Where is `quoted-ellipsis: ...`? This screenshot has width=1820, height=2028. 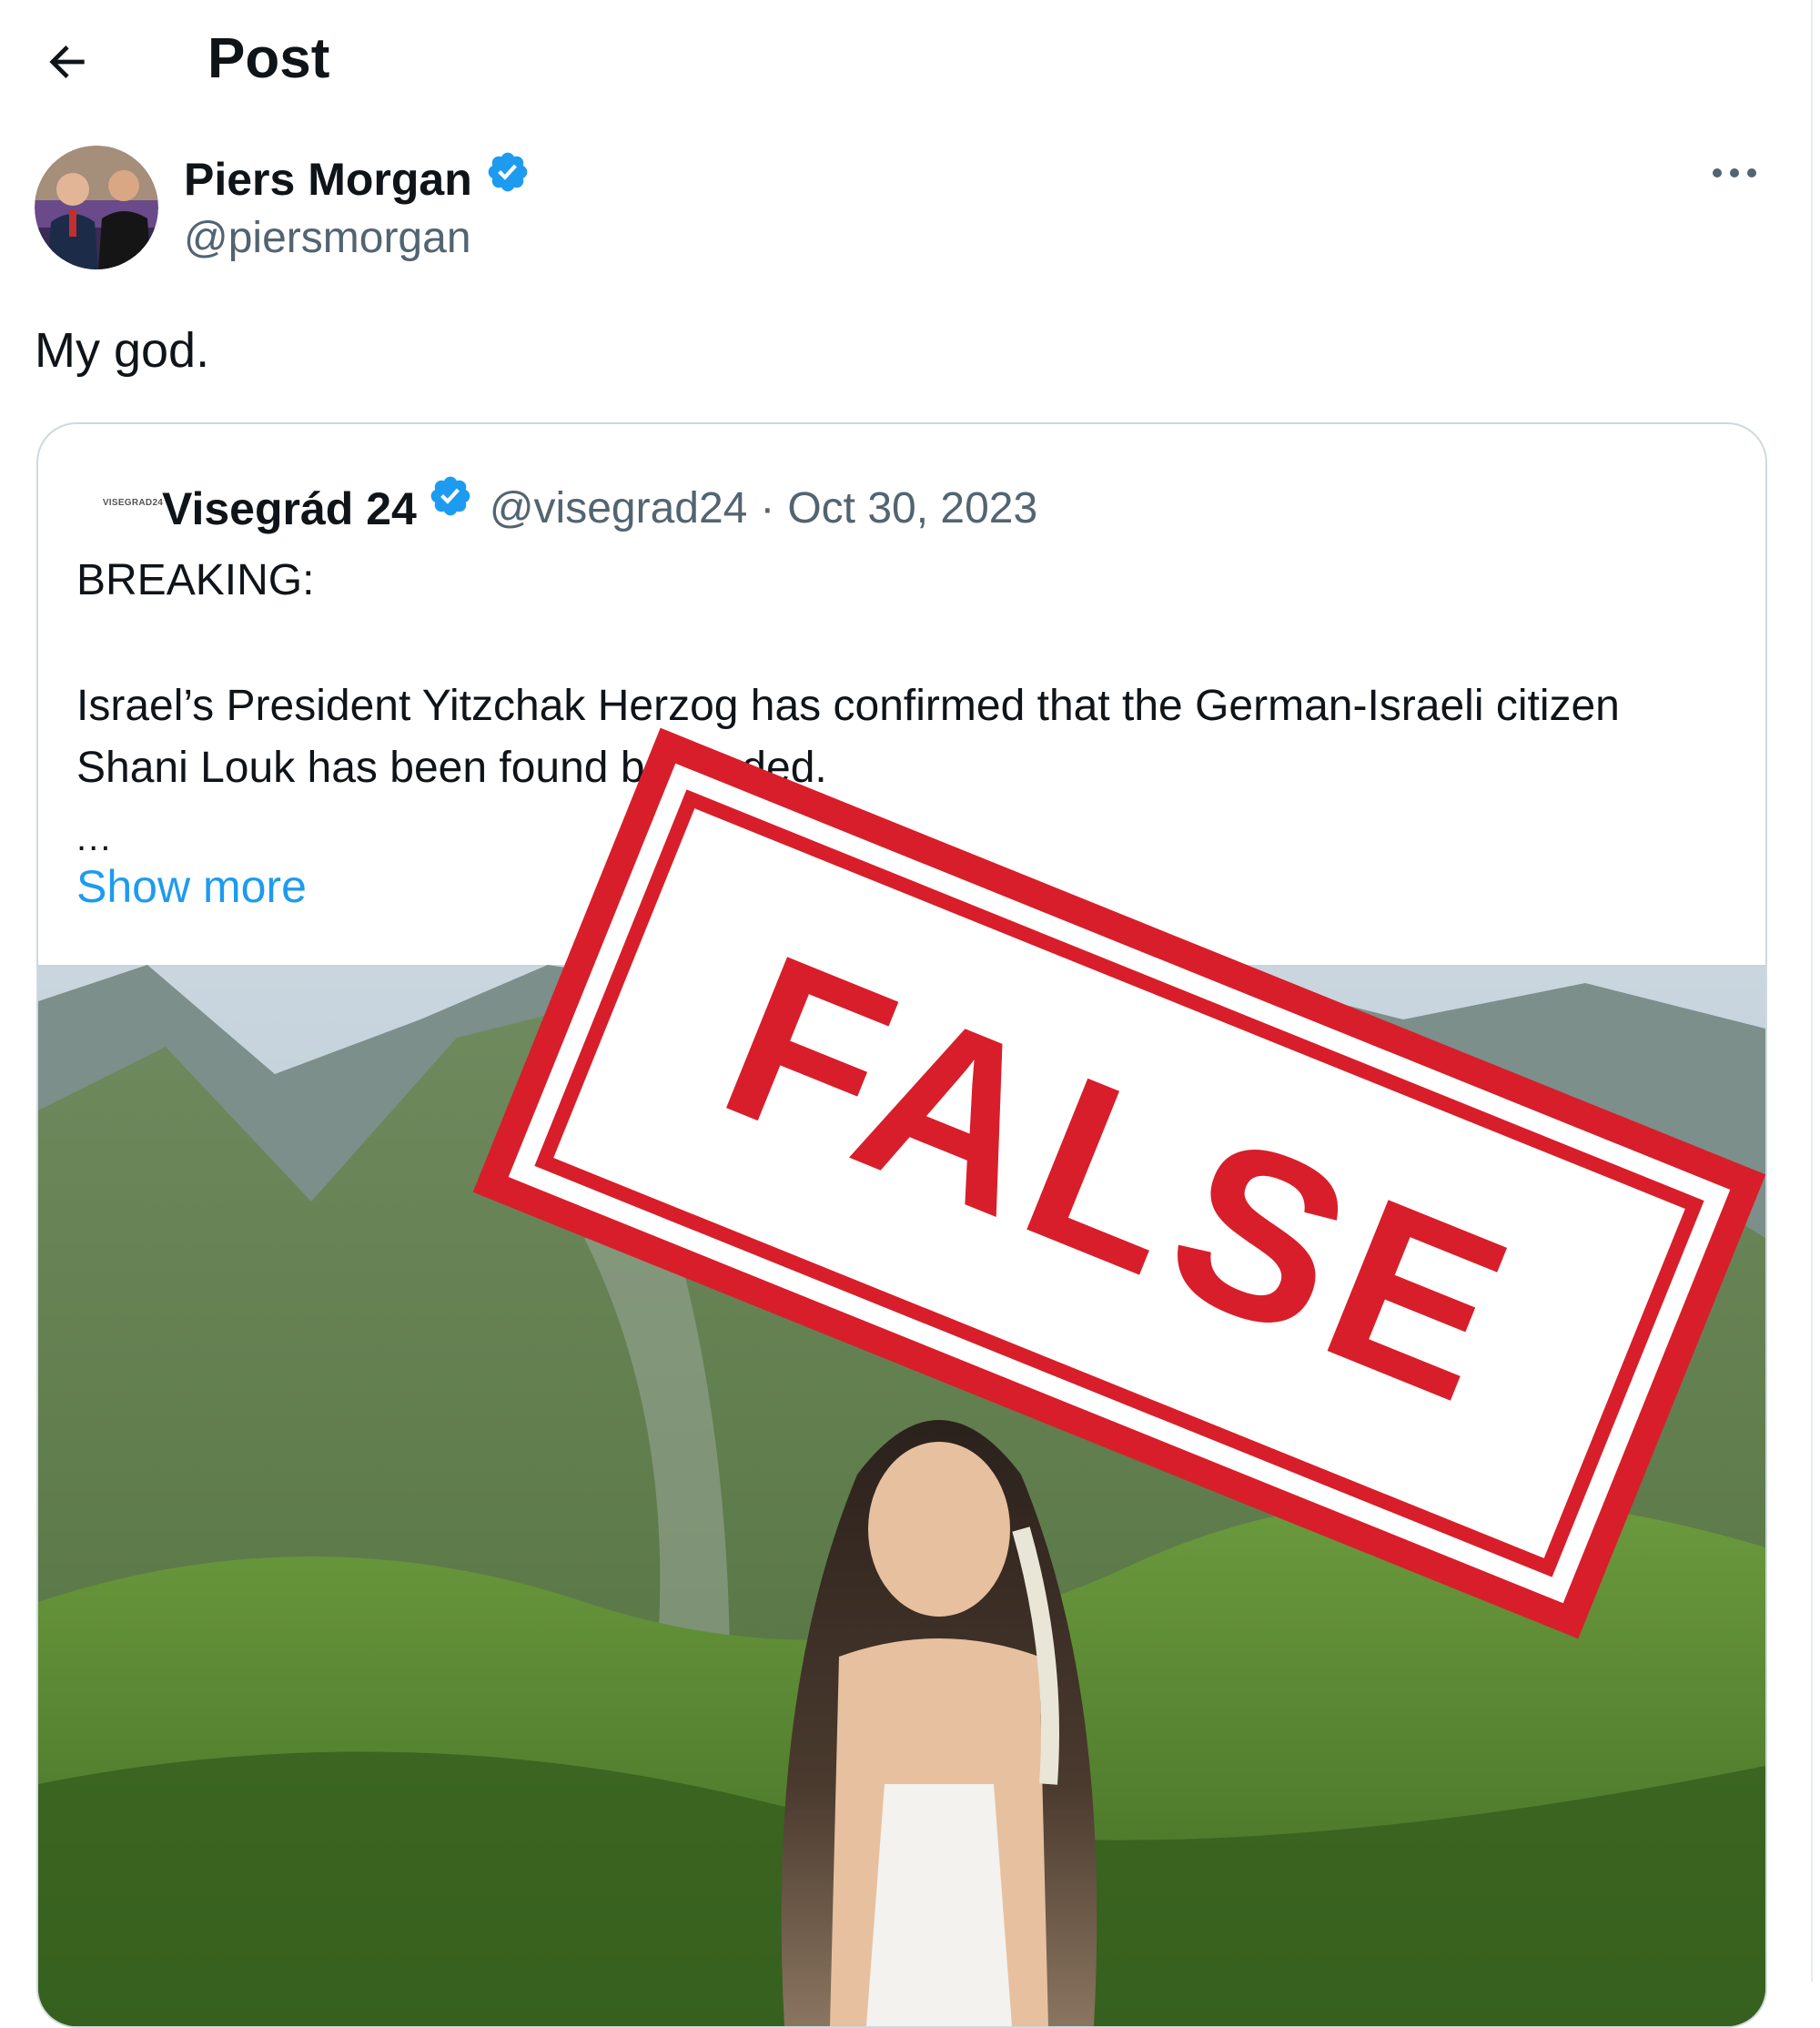 quoted-ellipsis: ... is located at coordinates (95, 838).